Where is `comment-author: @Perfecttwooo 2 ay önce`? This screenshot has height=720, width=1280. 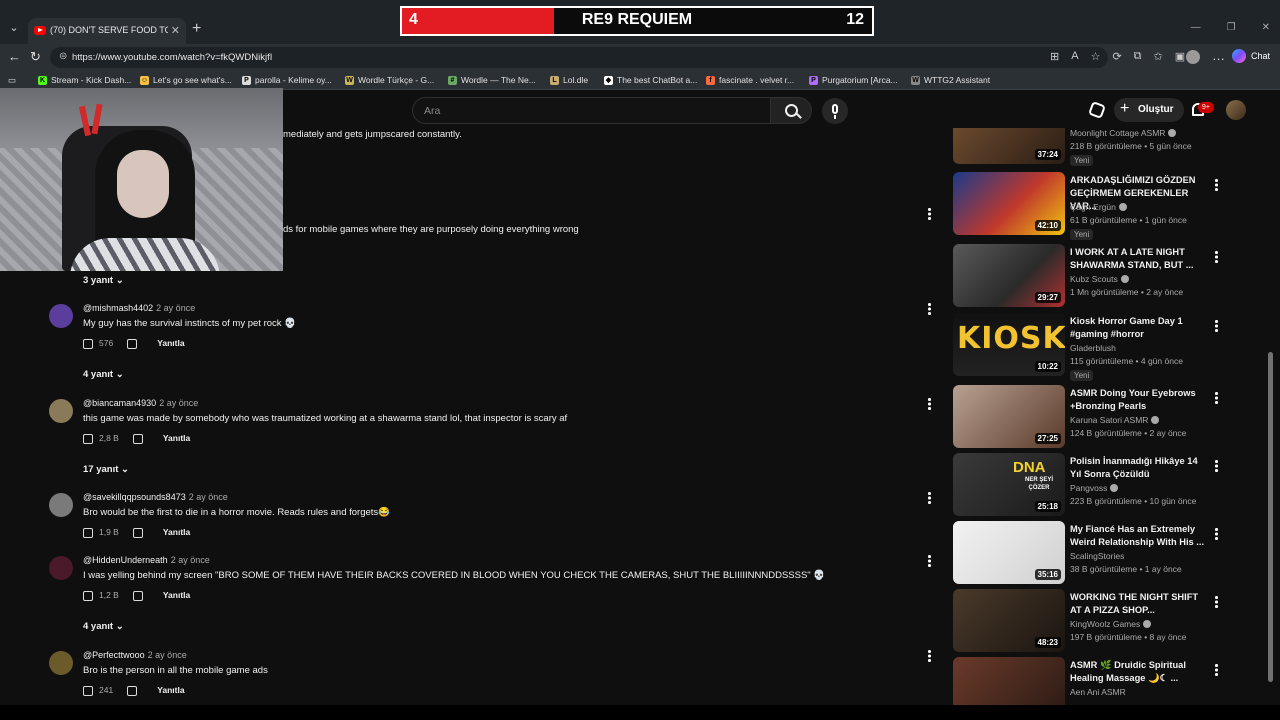 comment-author: @Perfecttwooo 2 ay önce is located at coordinates (135, 655).